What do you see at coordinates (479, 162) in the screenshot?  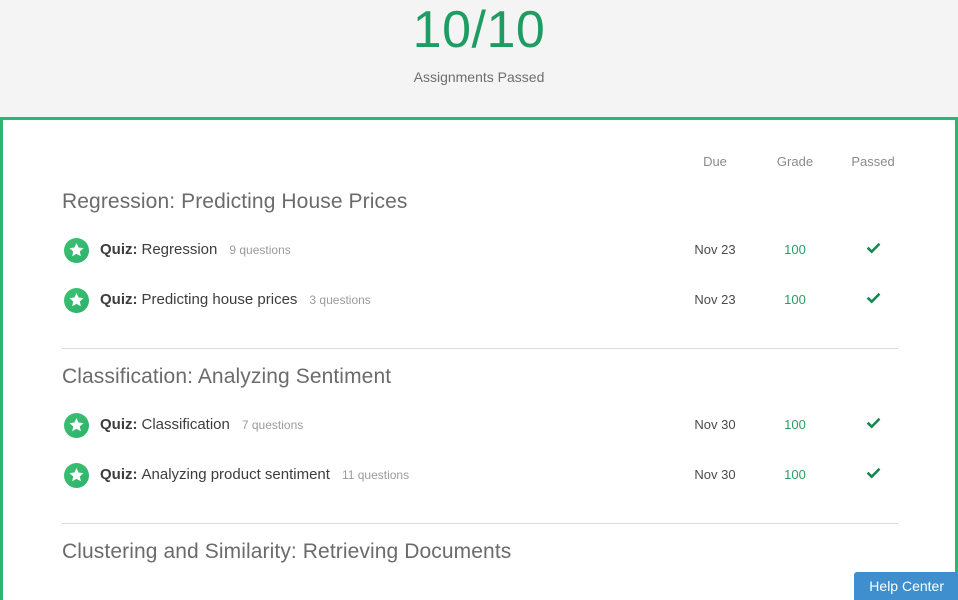 I see `table-column-headers: Due Grade Passed` at bounding box center [479, 162].